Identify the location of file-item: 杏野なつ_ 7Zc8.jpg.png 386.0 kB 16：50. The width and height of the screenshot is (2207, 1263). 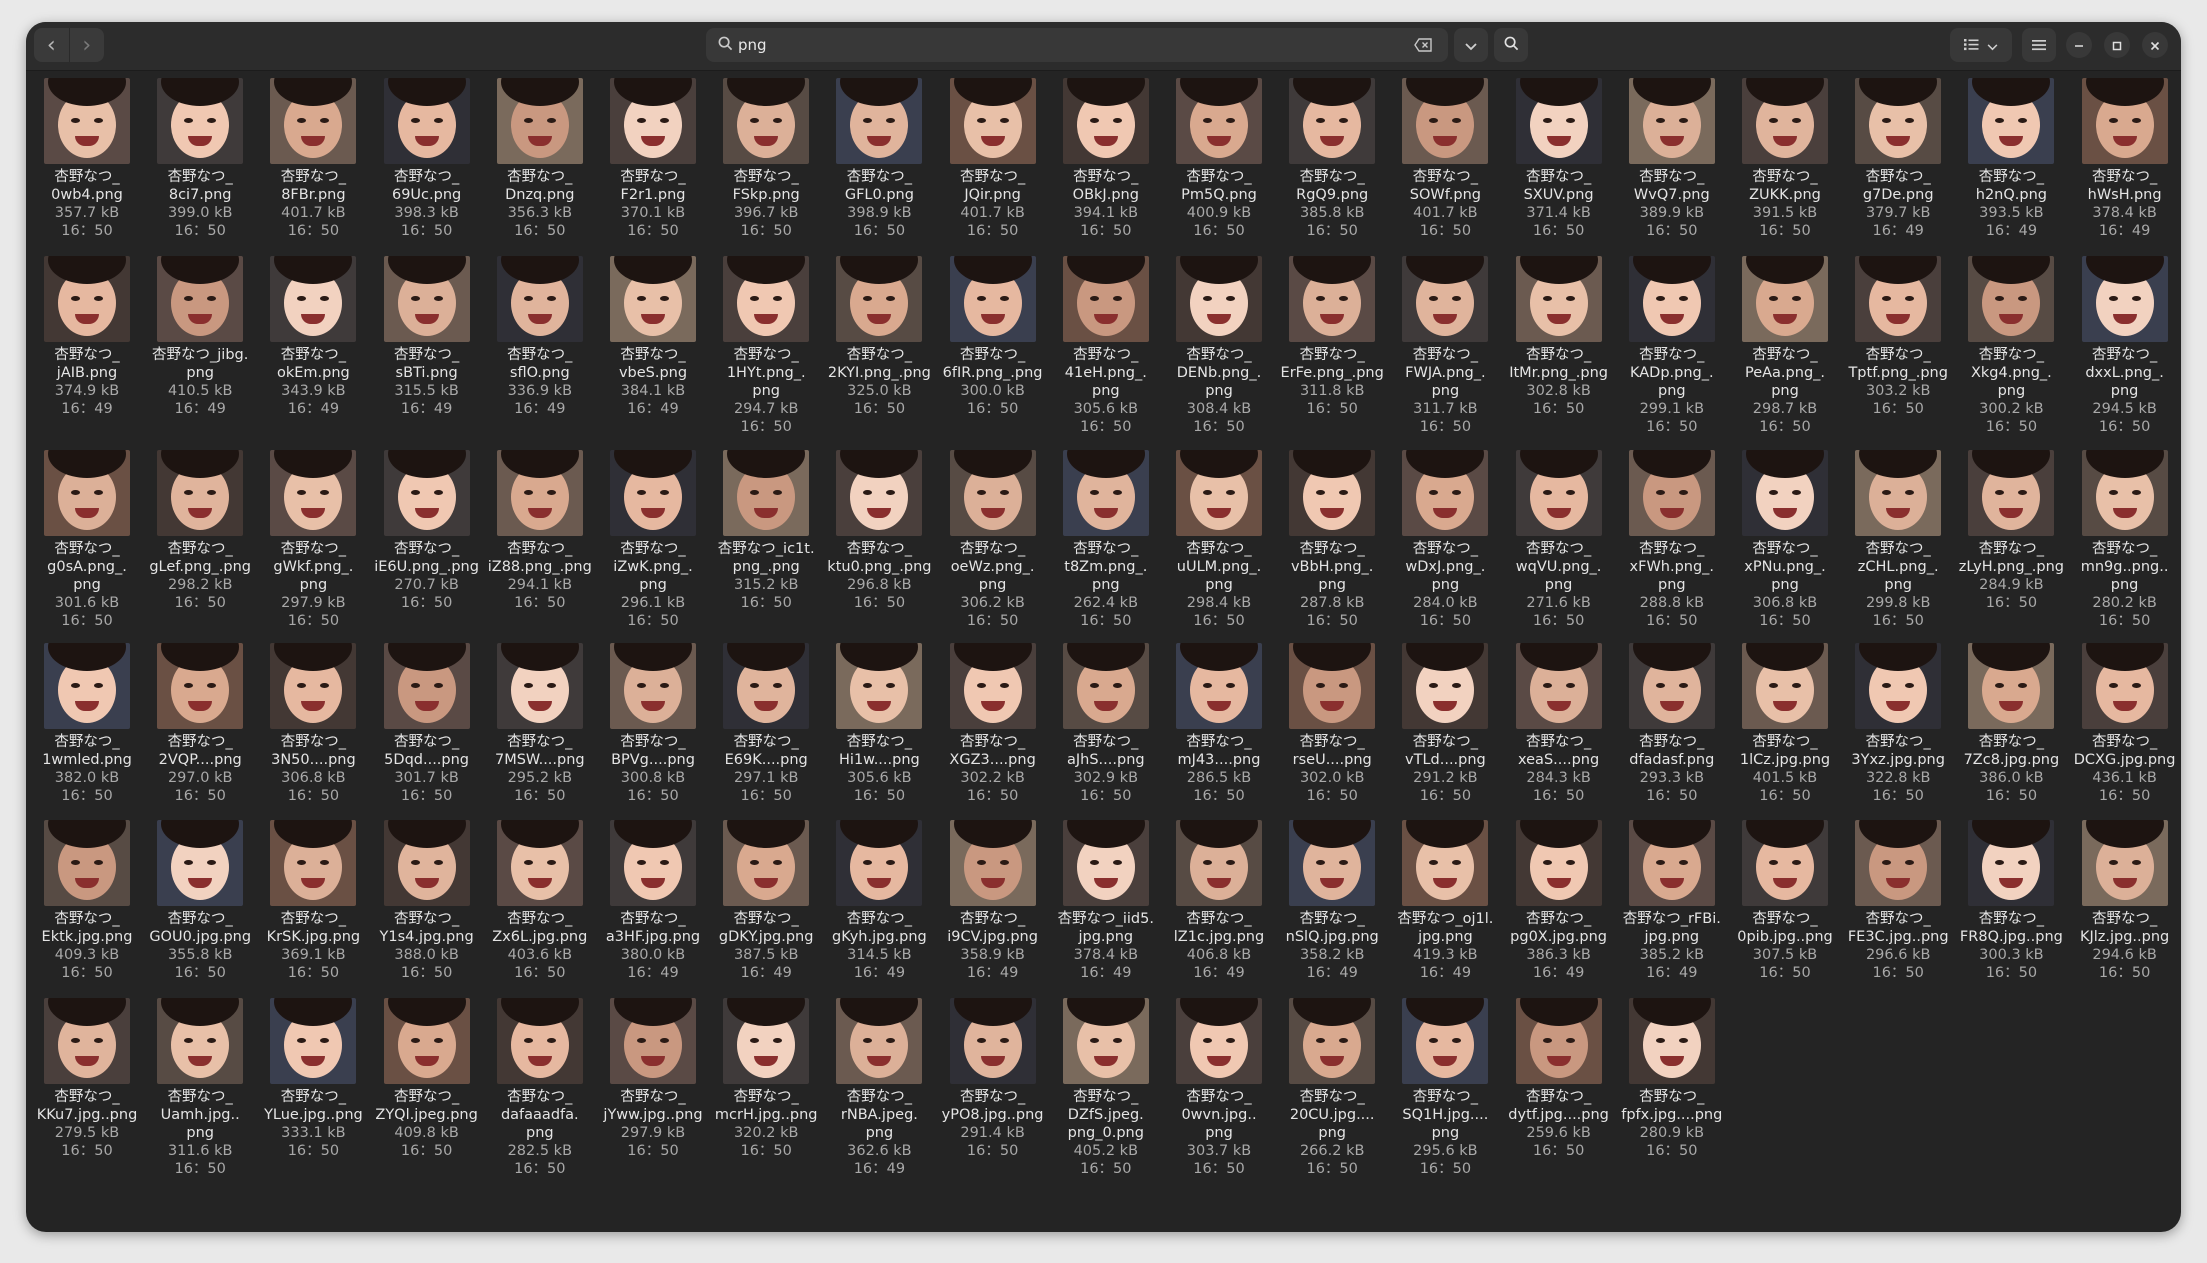
(2011, 724).